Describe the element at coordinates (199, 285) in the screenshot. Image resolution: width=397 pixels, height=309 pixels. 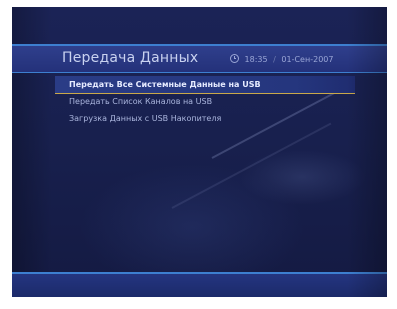
I see `footer-band` at that location.